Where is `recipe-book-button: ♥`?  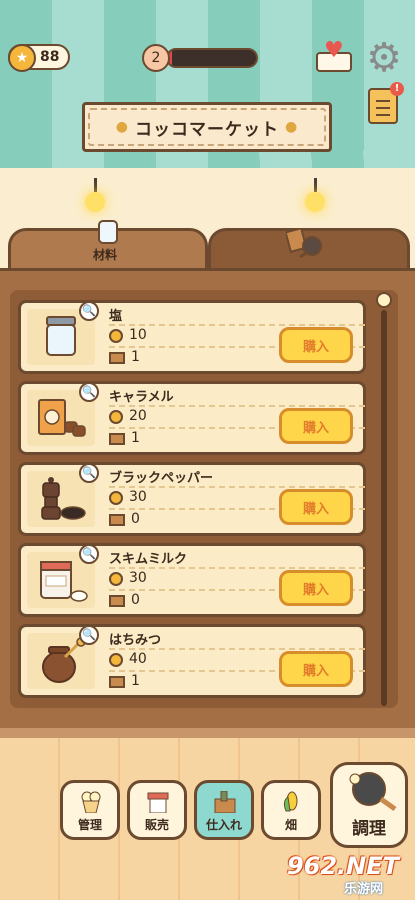
recipe-book-button: ♥ is located at coordinates (334, 56).